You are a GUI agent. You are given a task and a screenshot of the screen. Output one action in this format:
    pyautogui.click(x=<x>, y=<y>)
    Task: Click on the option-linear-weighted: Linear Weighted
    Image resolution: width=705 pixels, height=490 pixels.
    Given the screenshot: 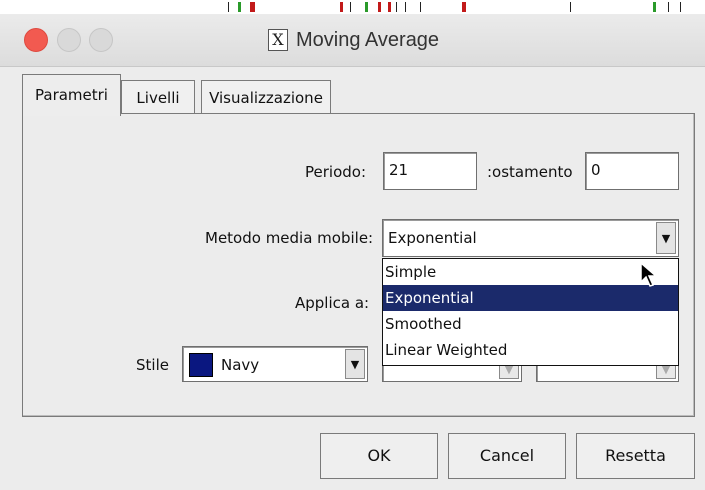 What is the action you would take?
    pyautogui.click(x=530, y=350)
    